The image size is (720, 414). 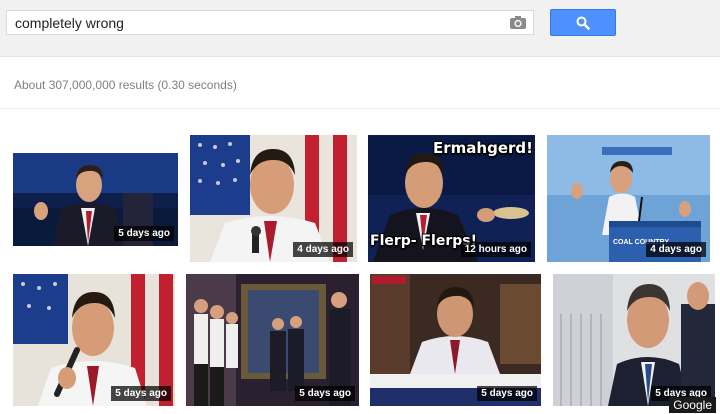 I want to click on image-result-2: 4 days ago, so click(x=273, y=198).